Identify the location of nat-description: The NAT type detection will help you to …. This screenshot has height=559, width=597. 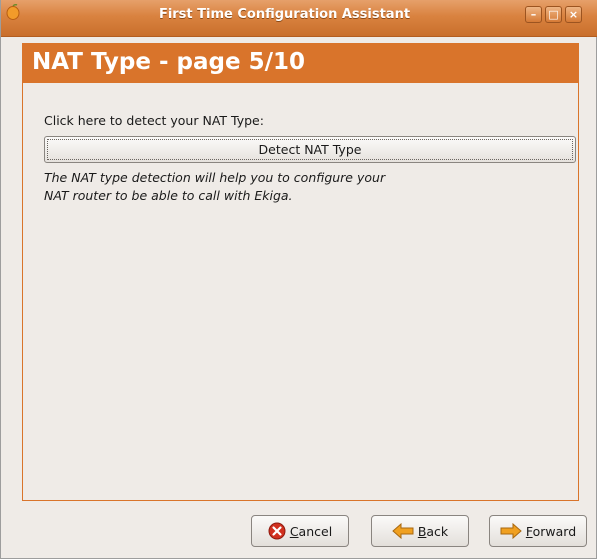
(215, 186).